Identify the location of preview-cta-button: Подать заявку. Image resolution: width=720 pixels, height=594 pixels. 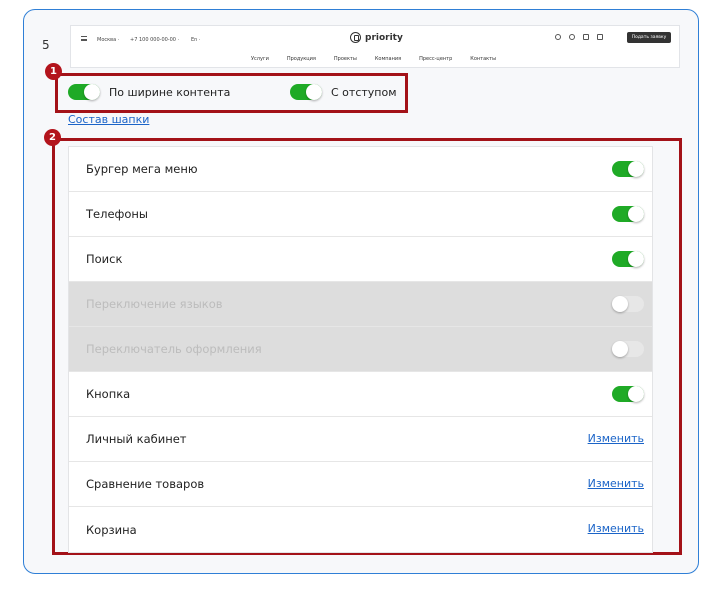
(649, 37).